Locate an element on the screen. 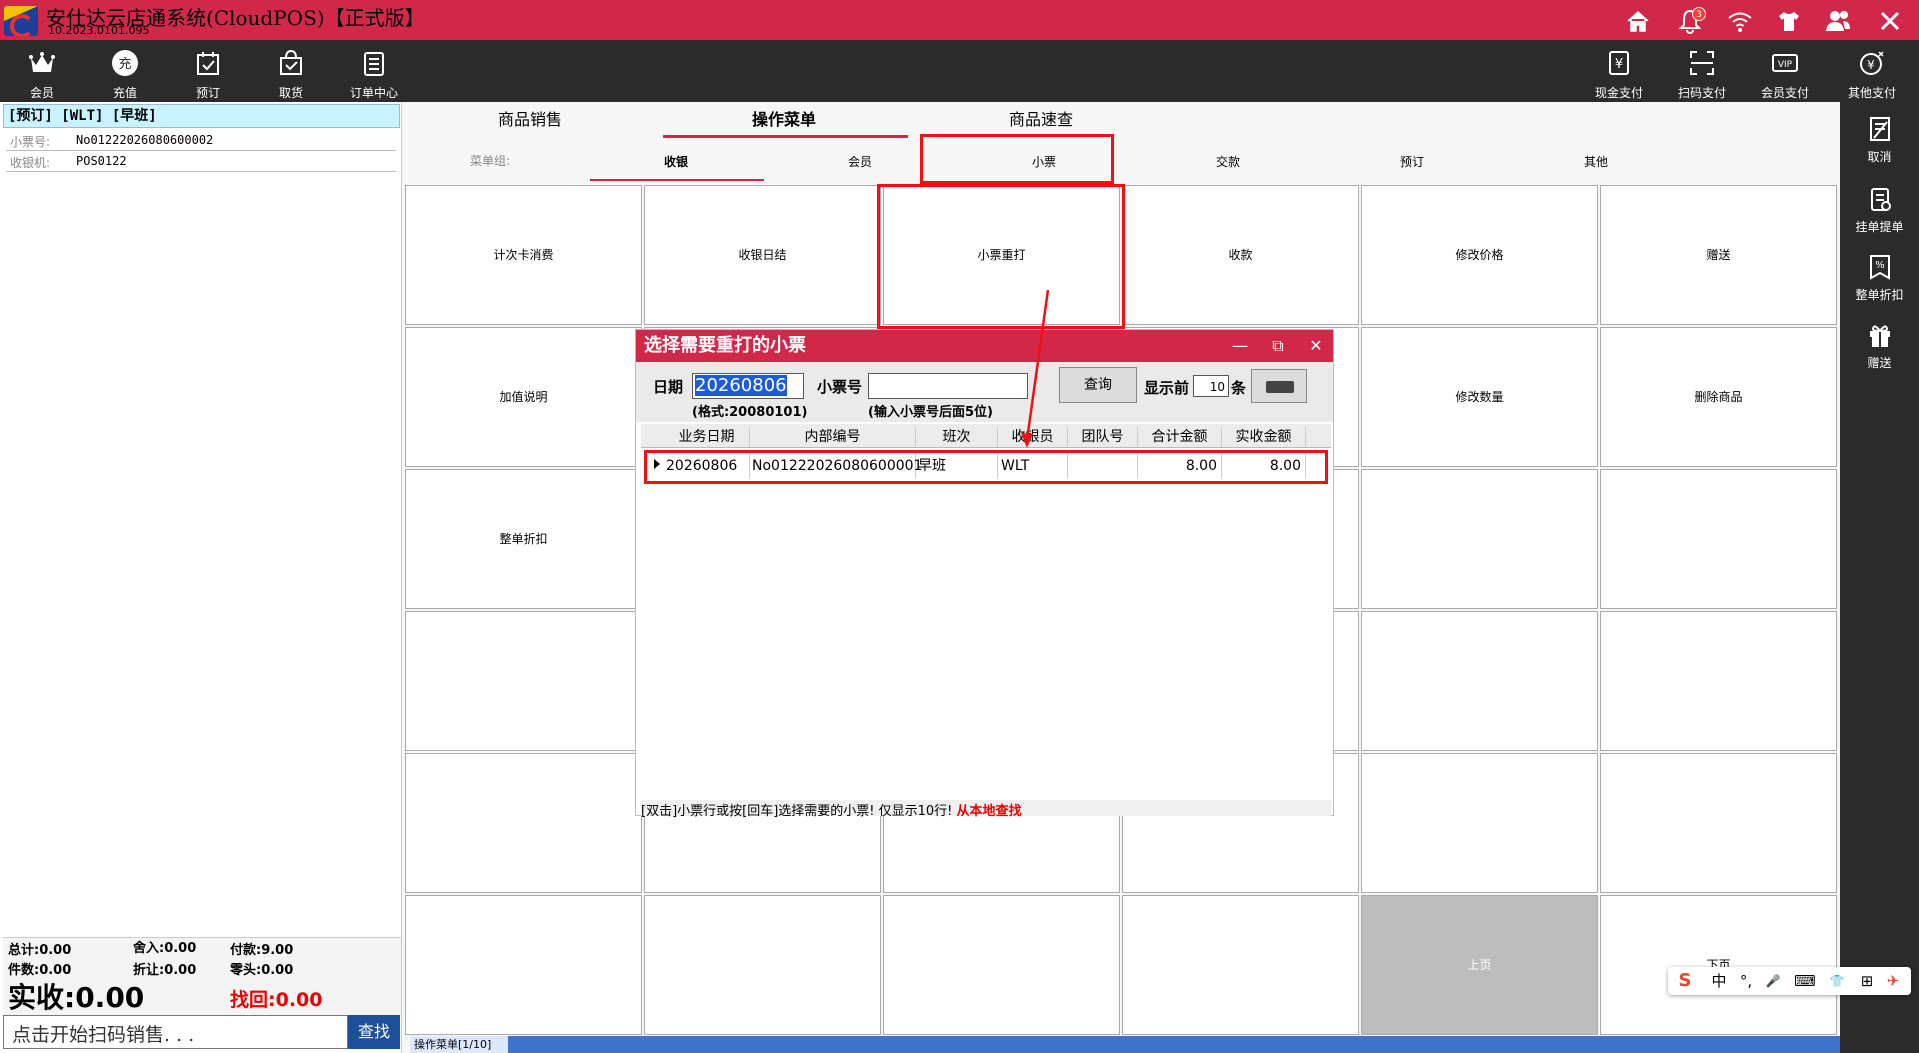 The height and width of the screenshot is (1053, 1919). cancel-label: 取消 is located at coordinates (1879, 157).